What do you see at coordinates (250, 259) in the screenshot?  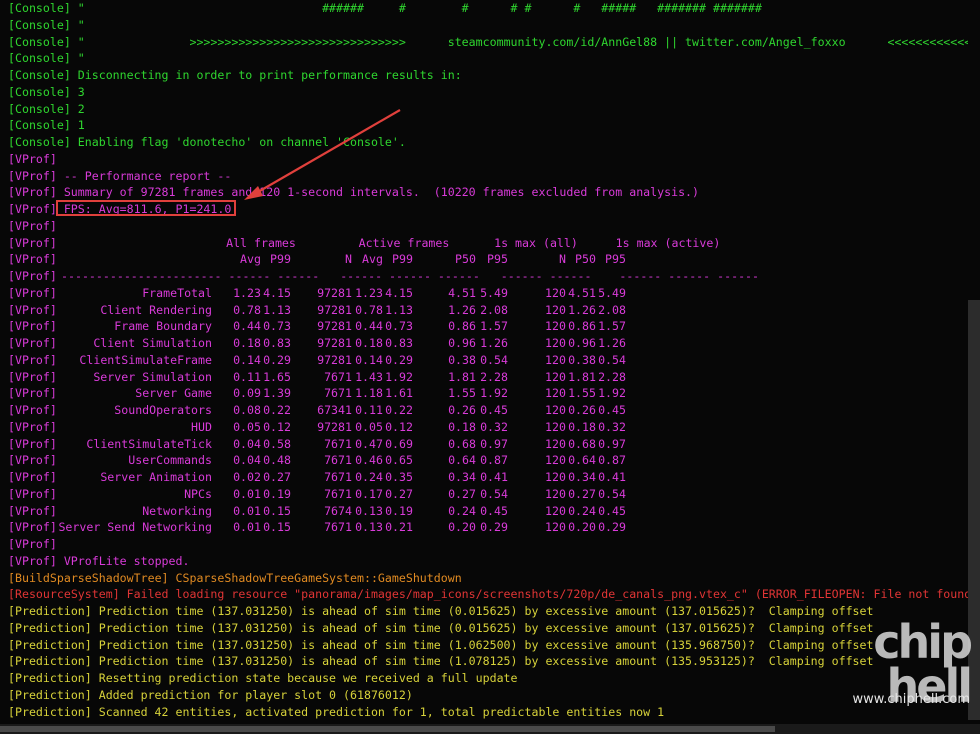 I see `column-header: Avg` at bounding box center [250, 259].